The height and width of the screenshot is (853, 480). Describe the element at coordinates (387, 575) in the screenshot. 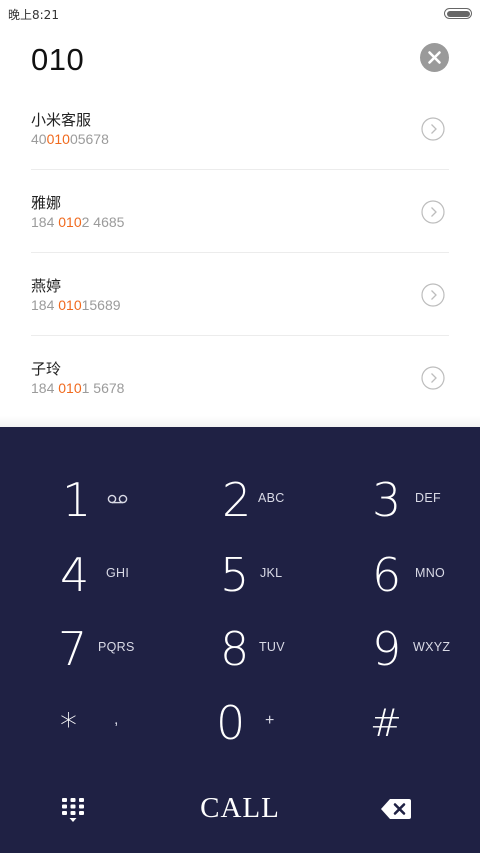

I see `key-digit: 6` at that location.